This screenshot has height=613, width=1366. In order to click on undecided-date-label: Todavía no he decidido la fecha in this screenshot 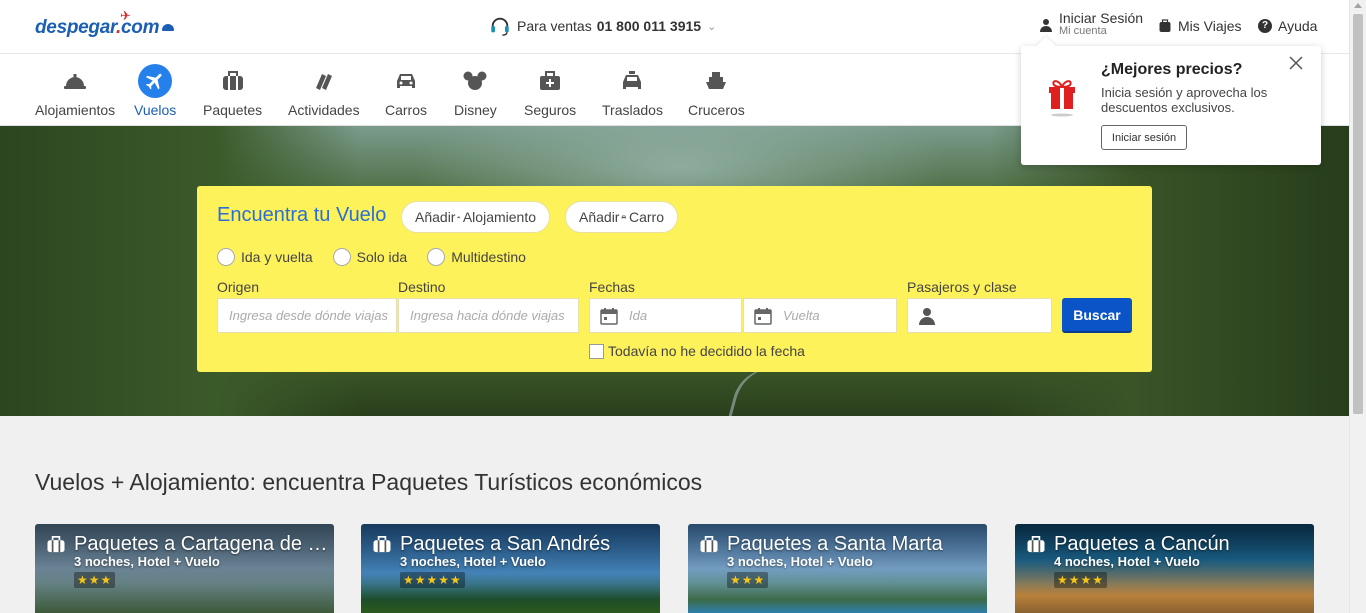, I will do `click(706, 351)`.